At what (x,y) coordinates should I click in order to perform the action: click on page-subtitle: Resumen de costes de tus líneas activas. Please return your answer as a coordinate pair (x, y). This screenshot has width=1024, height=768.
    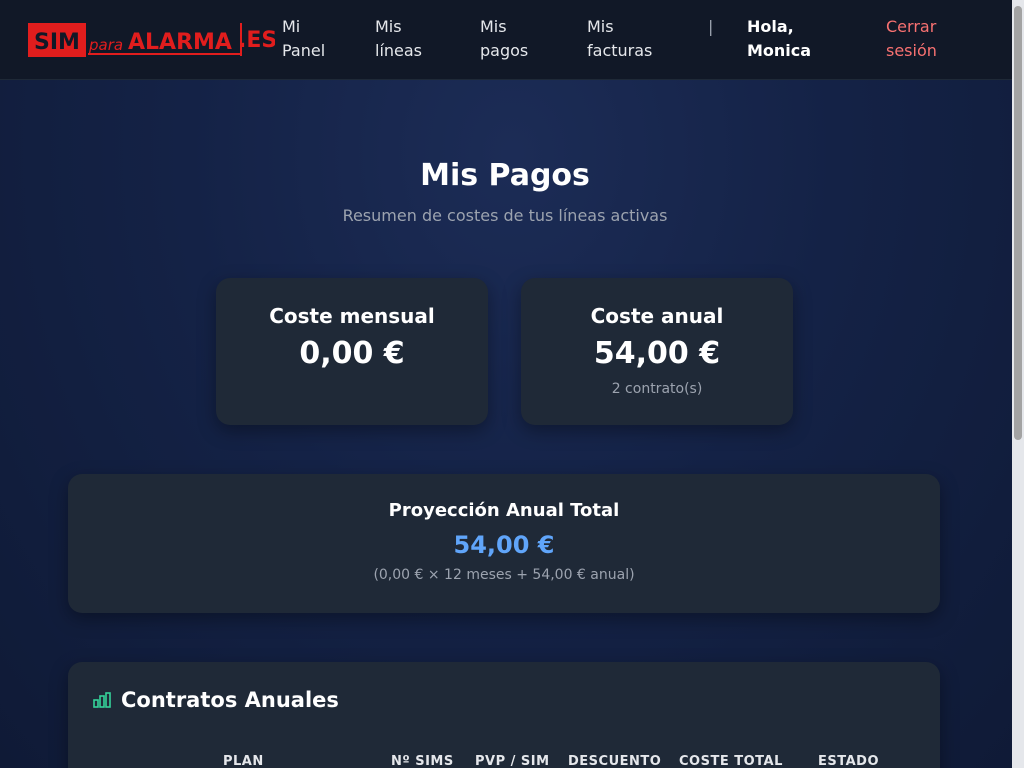
    Looking at the image, I should click on (505, 215).